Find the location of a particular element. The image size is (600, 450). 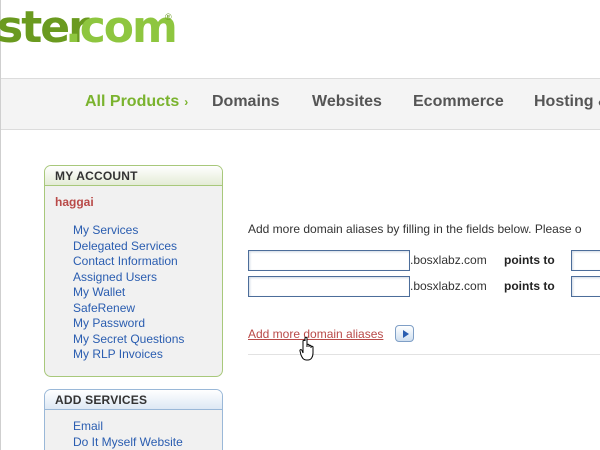

my-account-heading: MY ACCOUNT is located at coordinates (133, 176).